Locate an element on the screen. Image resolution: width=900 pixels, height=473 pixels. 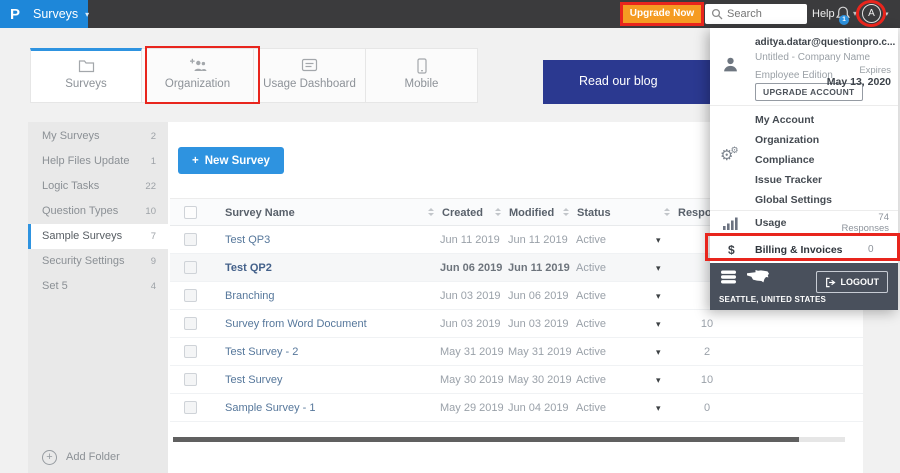
survey-name-link: Survey from Word Document is located at coordinates (296, 324).